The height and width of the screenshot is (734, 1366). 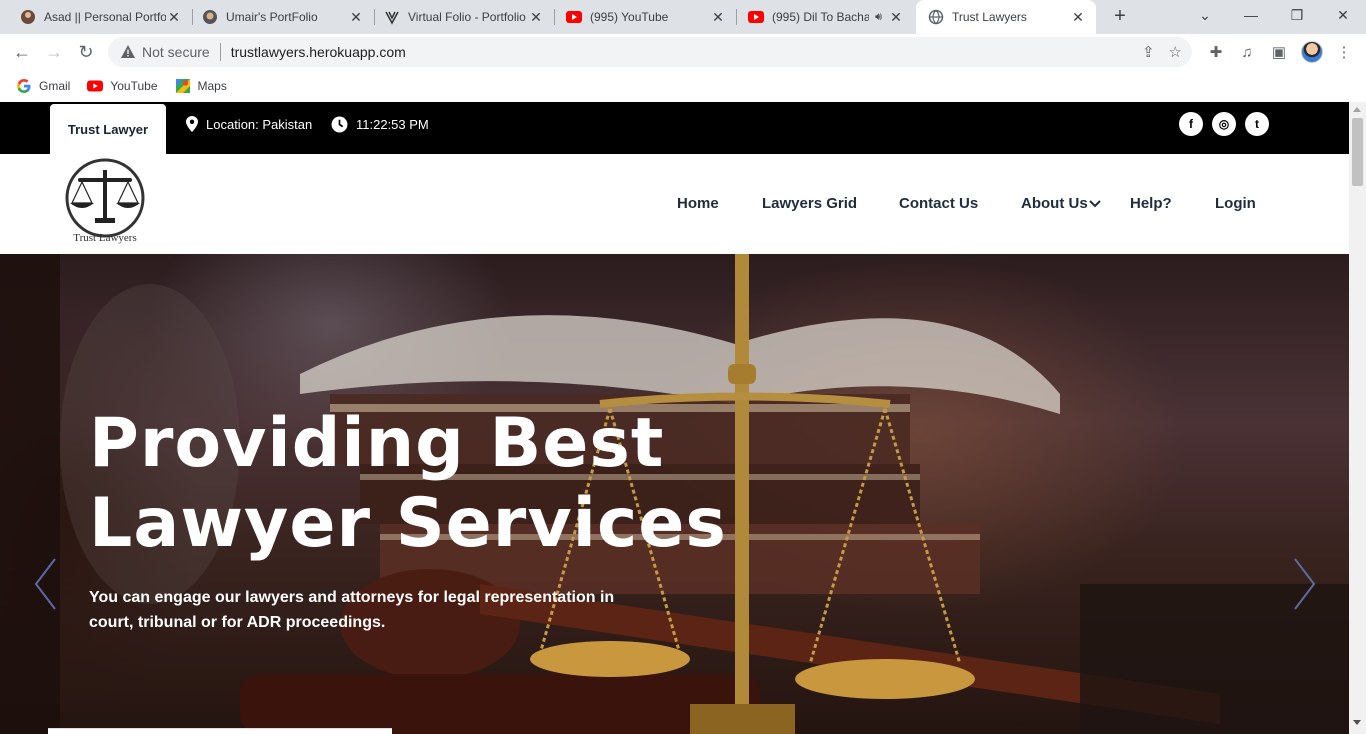 I want to click on tab-title: Trust Lawyers, so click(x=989, y=17).